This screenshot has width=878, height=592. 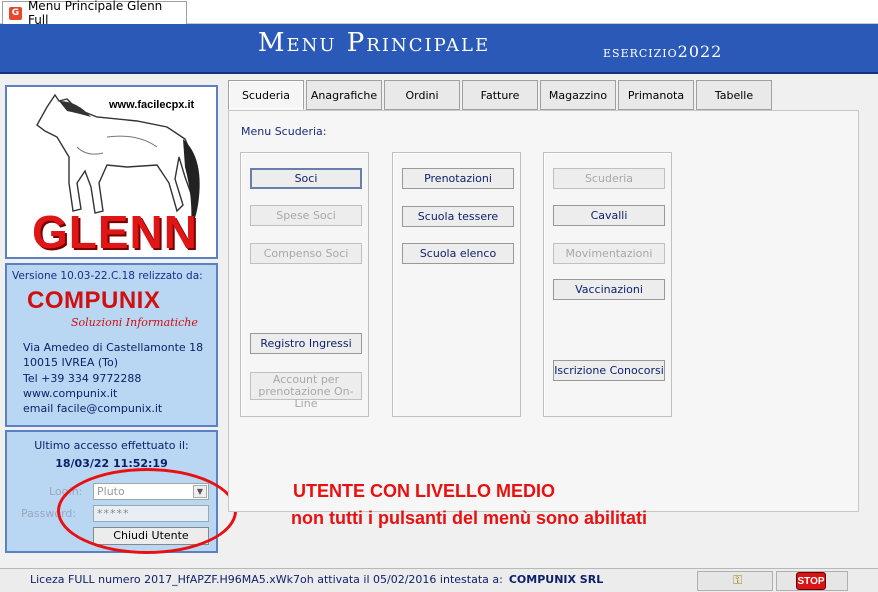 What do you see at coordinates (152, 105) in the screenshot?
I see `logo-url: www.facilecpx.it` at bounding box center [152, 105].